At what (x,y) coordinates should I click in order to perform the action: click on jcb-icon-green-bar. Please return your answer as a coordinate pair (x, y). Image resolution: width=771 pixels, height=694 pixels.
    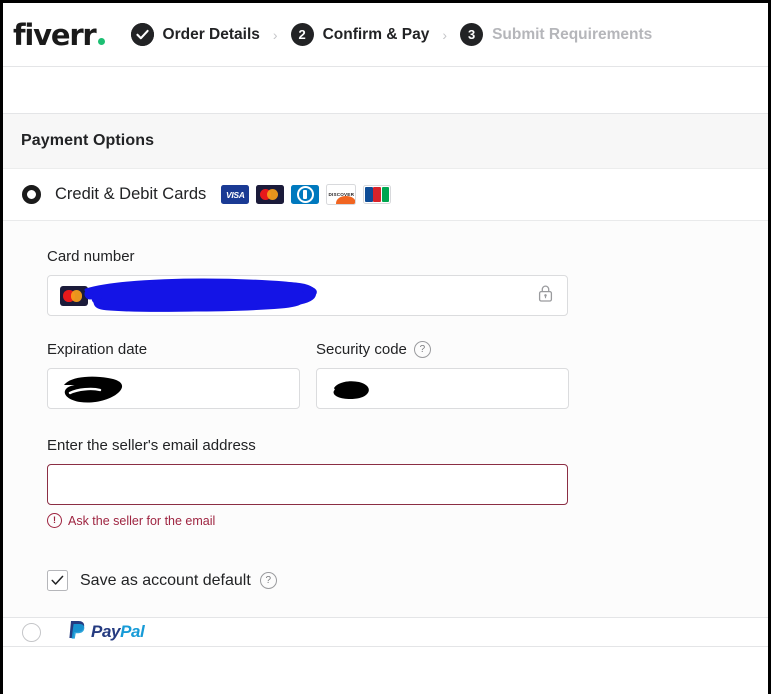
    Looking at the image, I should click on (385, 194).